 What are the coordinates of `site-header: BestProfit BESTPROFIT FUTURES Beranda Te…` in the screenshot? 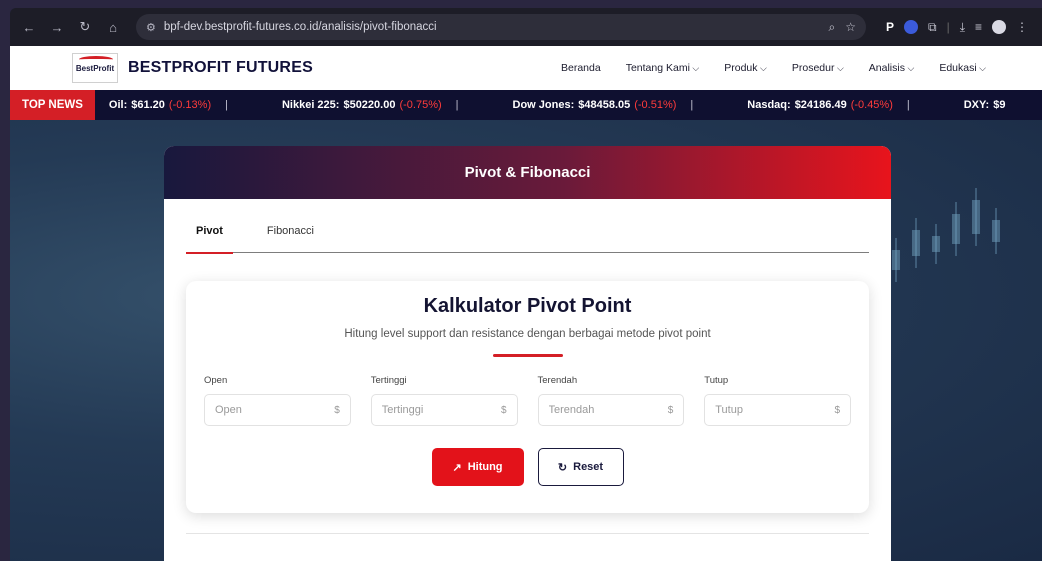 It's located at (526, 68).